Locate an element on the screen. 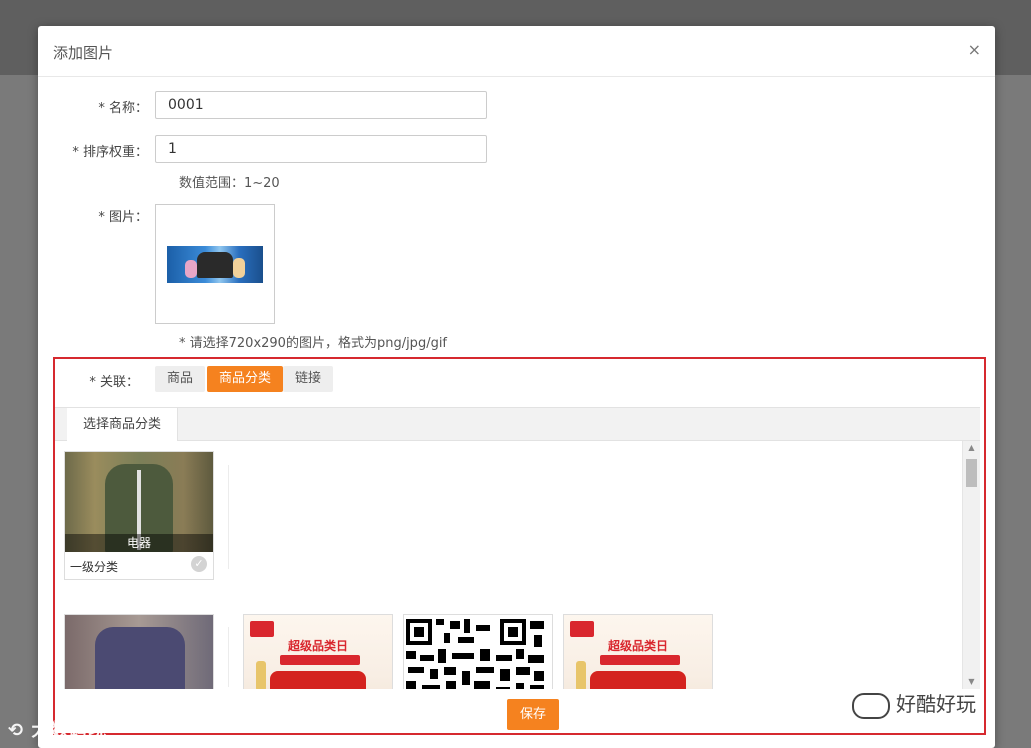 The width and height of the screenshot is (1031, 748). scroll-thumb is located at coordinates (971, 473).